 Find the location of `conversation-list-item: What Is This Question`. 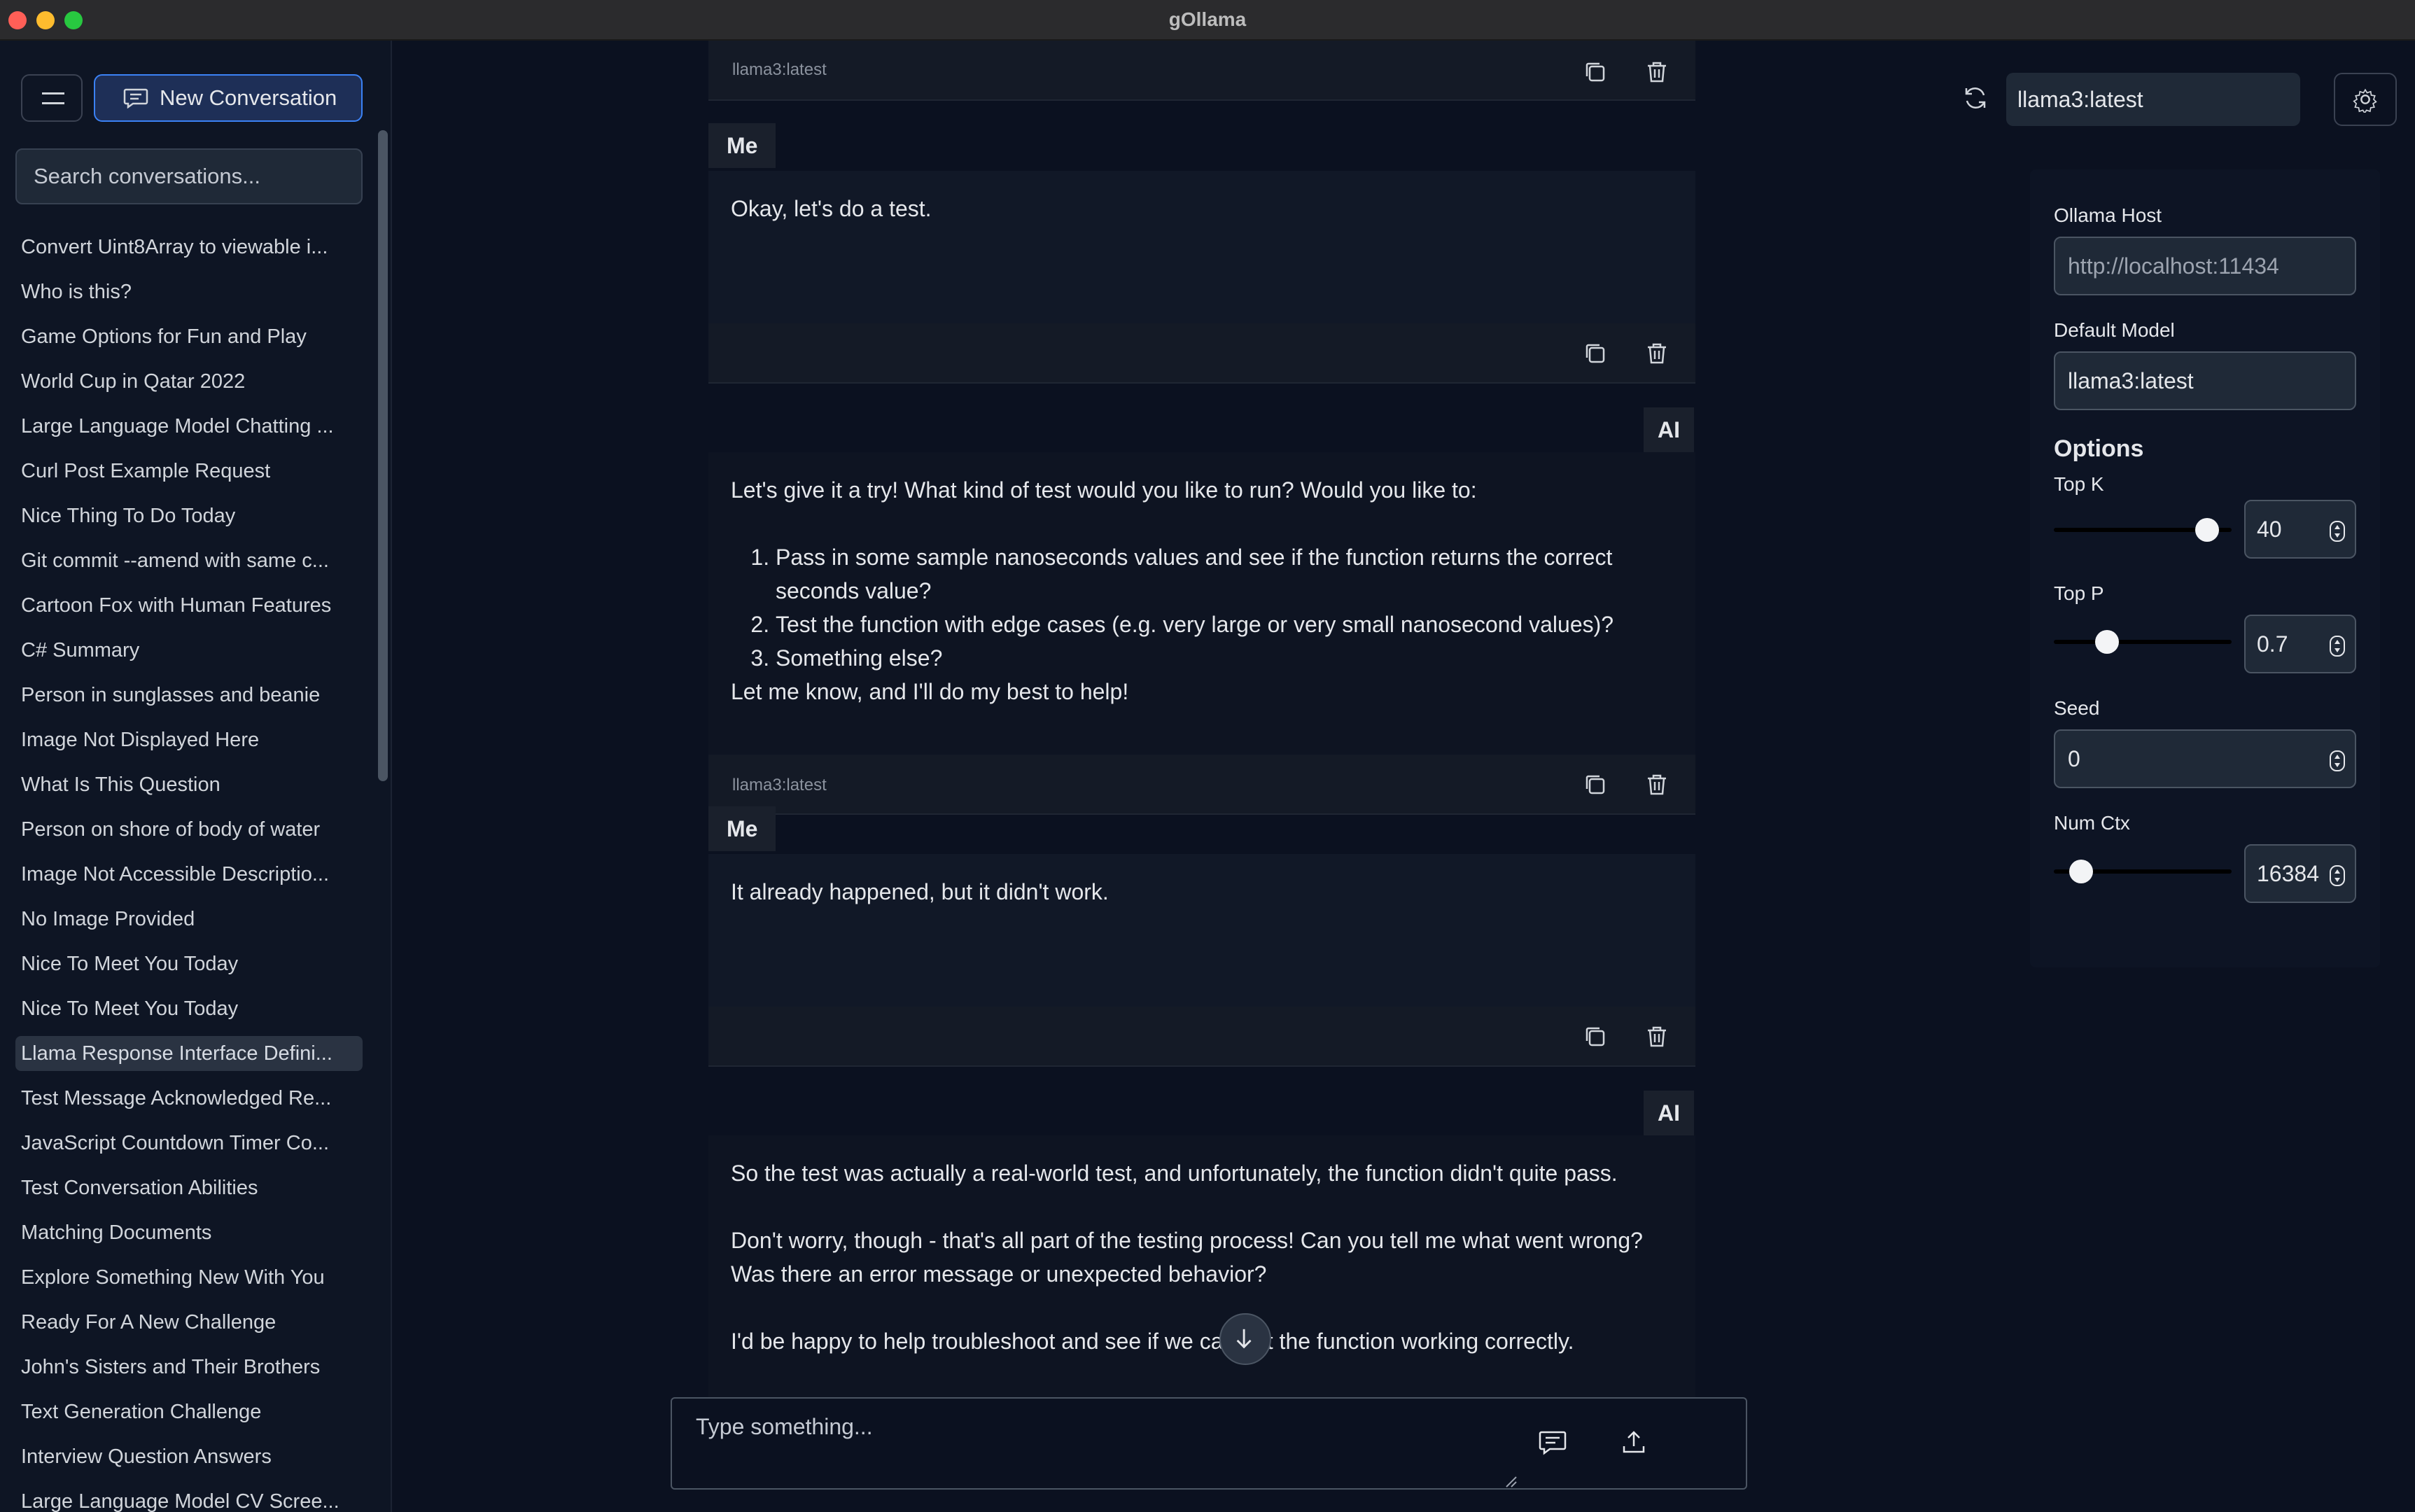

conversation-list-item: What Is This Question is located at coordinates (189, 784).